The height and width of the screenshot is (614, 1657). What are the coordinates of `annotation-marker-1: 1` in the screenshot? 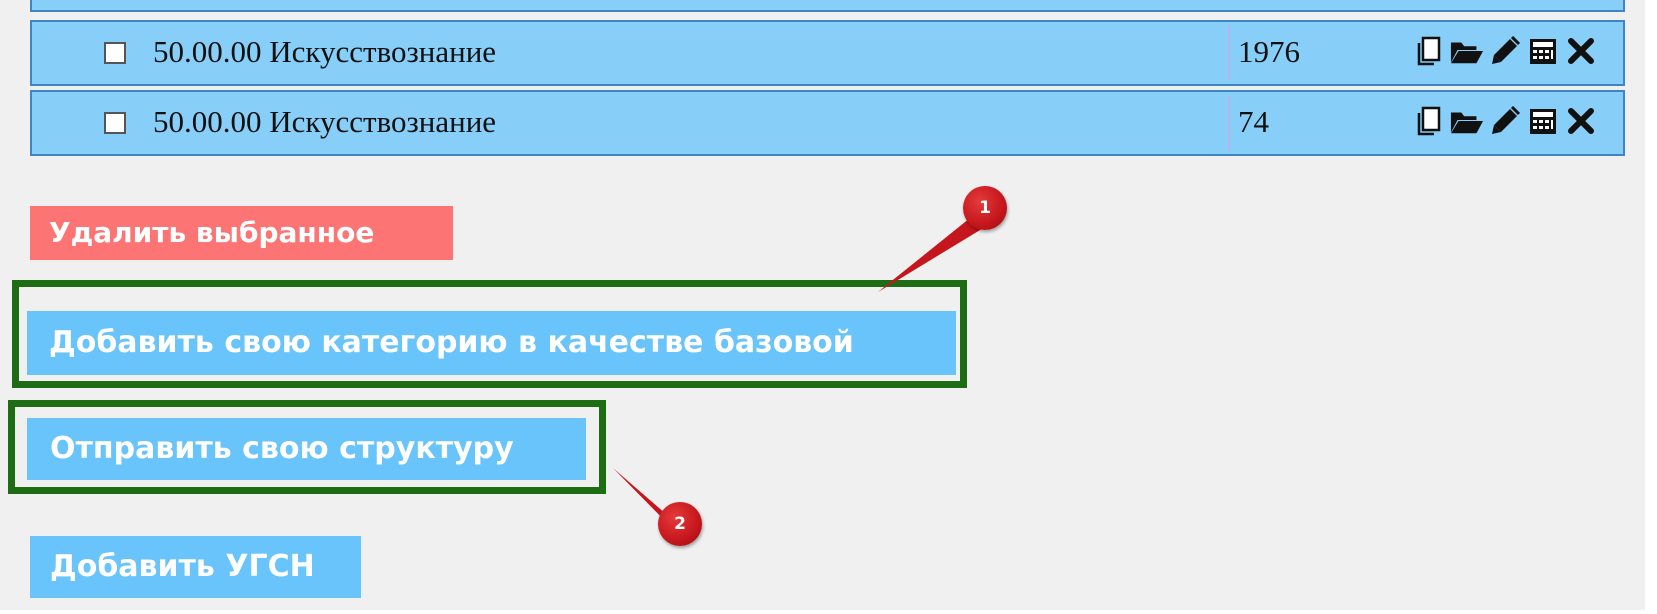 It's located at (985, 208).